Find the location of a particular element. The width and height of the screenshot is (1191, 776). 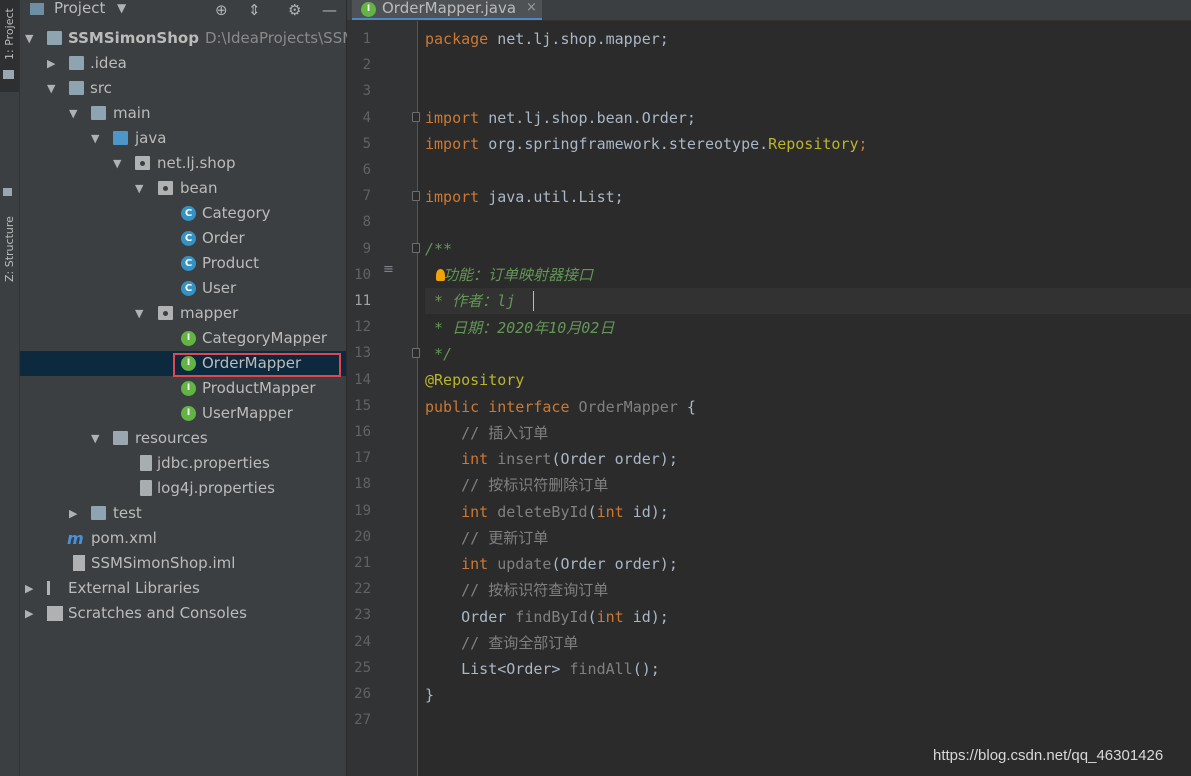

tree-item-product: C Product is located at coordinates (183, 263).